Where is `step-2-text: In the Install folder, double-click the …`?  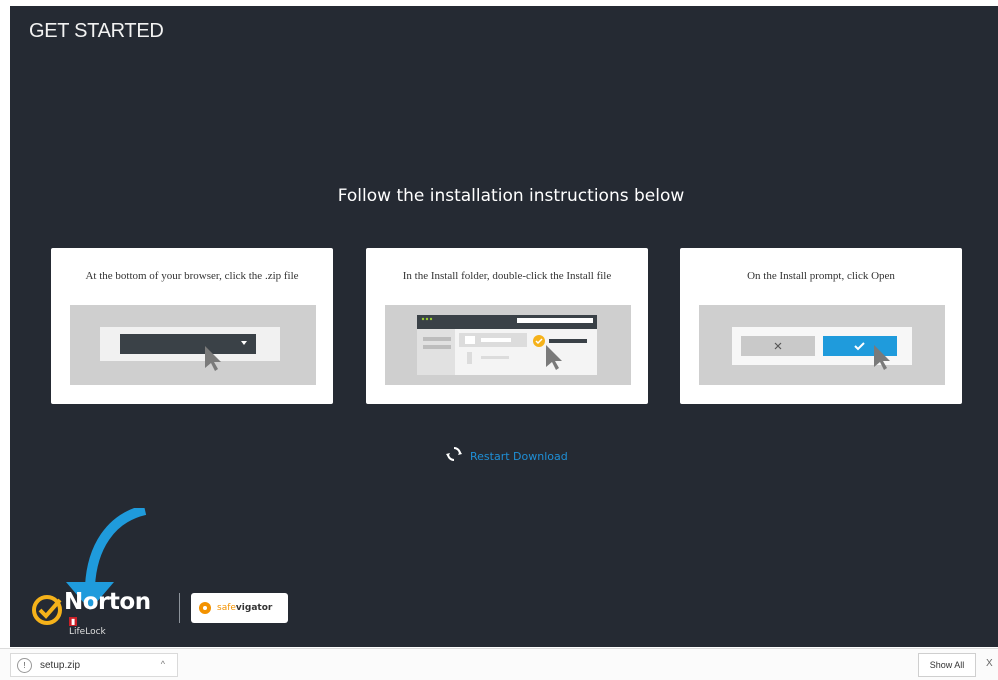
step-2-text: In the Install folder, double-click the … is located at coordinates (507, 276).